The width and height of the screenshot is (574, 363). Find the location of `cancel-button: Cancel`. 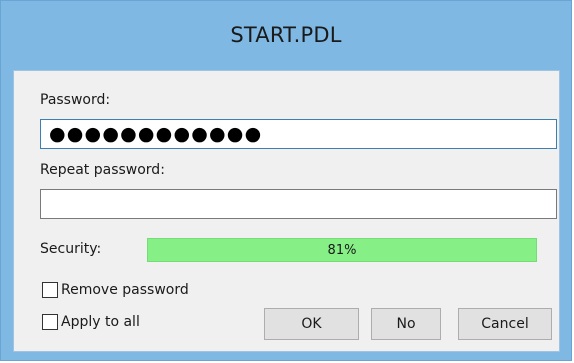

cancel-button: Cancel is located at coordinates (505, 324).